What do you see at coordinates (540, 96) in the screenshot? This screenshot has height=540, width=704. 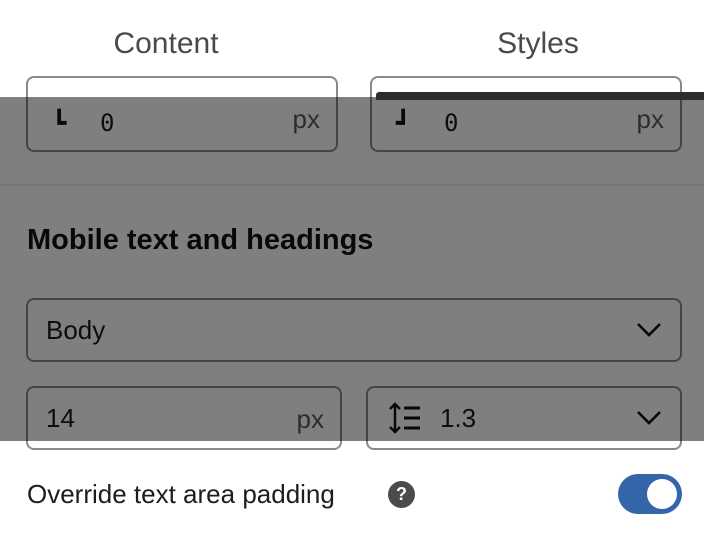 I see `active-tab-indicator` at bounding box center [540, 96].